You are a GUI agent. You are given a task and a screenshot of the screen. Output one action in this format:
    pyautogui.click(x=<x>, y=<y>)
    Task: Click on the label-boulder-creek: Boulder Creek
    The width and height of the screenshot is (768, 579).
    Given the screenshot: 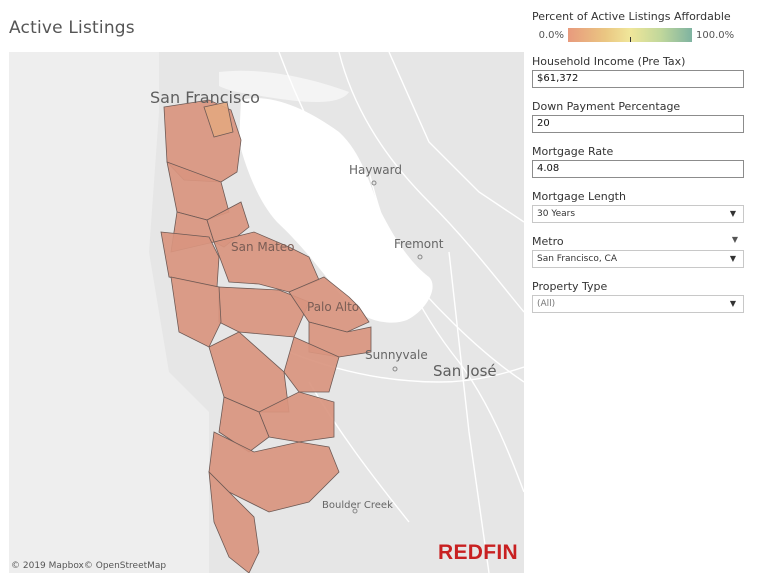 What is the action you would take?
    pyautogui.click(x=357, y=505)
    